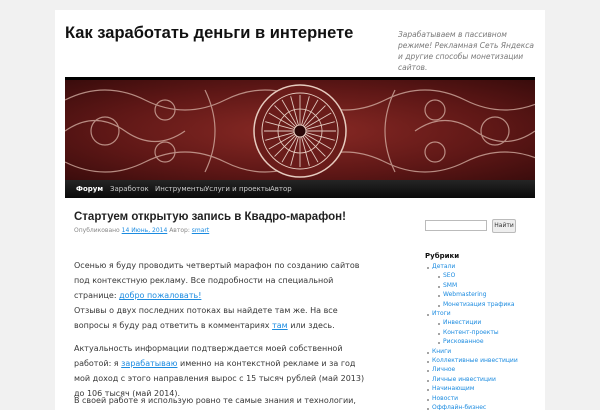  I want to click on nav-item-forum: Форум, so click(89, 189).